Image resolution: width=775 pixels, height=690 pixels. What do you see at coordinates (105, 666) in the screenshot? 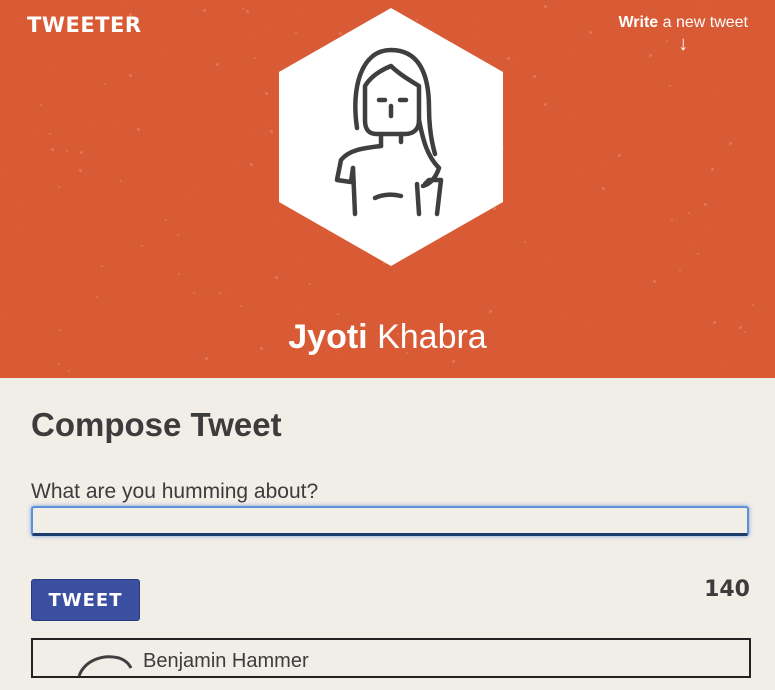
I see `hedgehog-avatar-icon` at bounding box center [105, 666].